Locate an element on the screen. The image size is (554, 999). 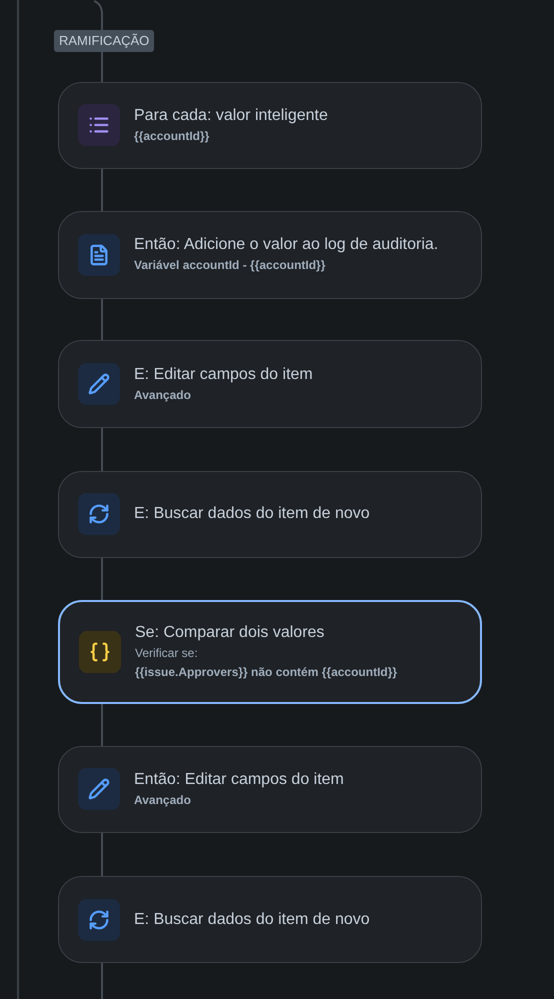
branch-line is located at coordinates (99, 15).